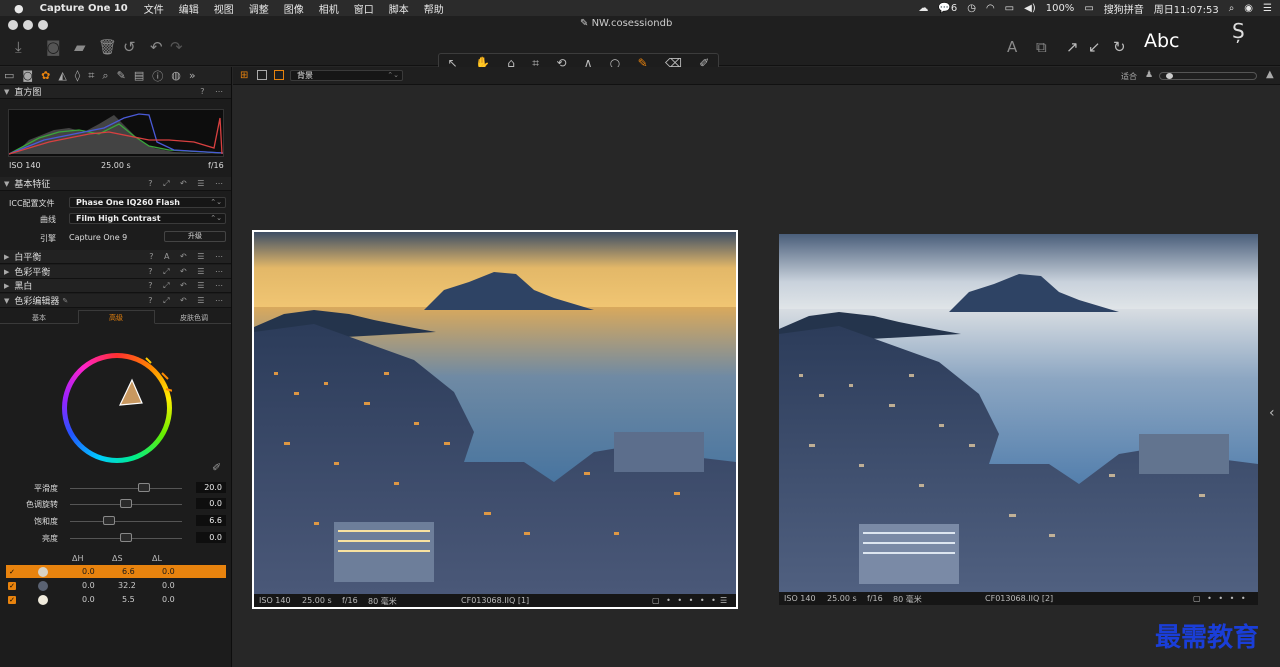 The height and width of the screenshot is (667, 1280). Describe the element at coordinates (211, 520) in the screenshot. I see `saturation-value: 6.6` at that location.